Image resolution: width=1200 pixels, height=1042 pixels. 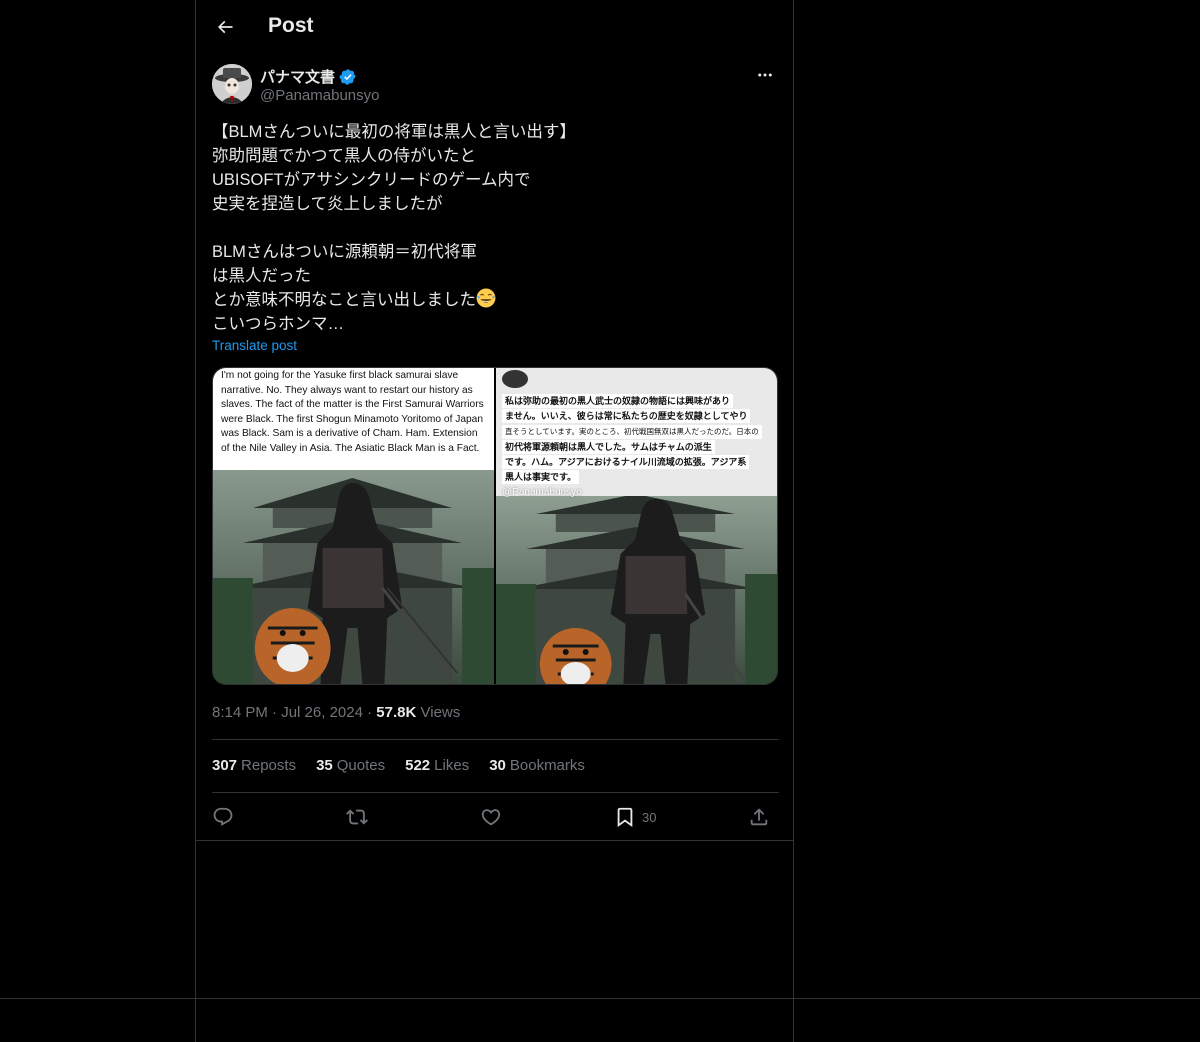 I want to click on samurai-tiger-scene-left, so click(x=353, y=576).